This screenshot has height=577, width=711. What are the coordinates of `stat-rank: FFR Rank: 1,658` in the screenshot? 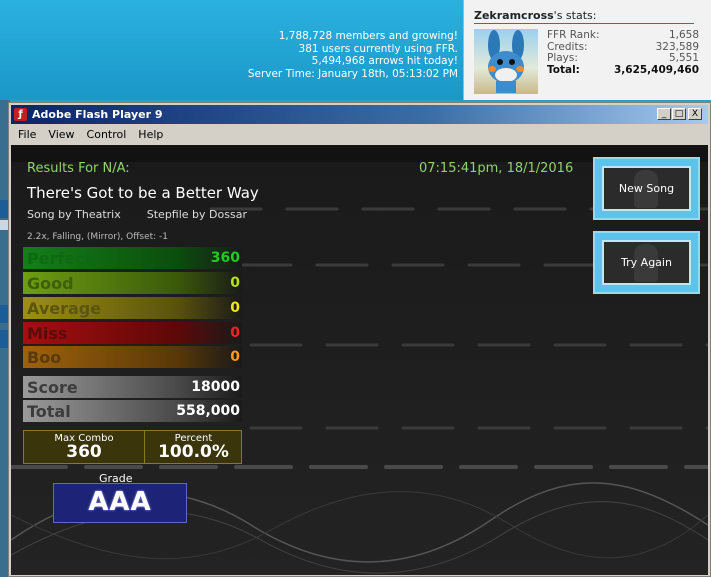 It's located at (623, 35).